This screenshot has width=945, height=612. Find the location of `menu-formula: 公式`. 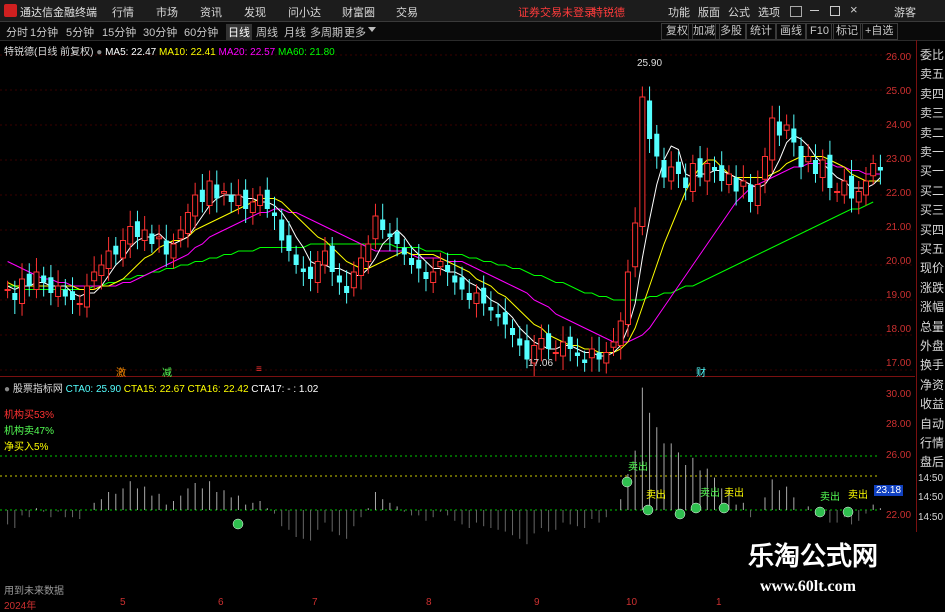

menu-formula: 公式 is located at coordinates (739, 12).